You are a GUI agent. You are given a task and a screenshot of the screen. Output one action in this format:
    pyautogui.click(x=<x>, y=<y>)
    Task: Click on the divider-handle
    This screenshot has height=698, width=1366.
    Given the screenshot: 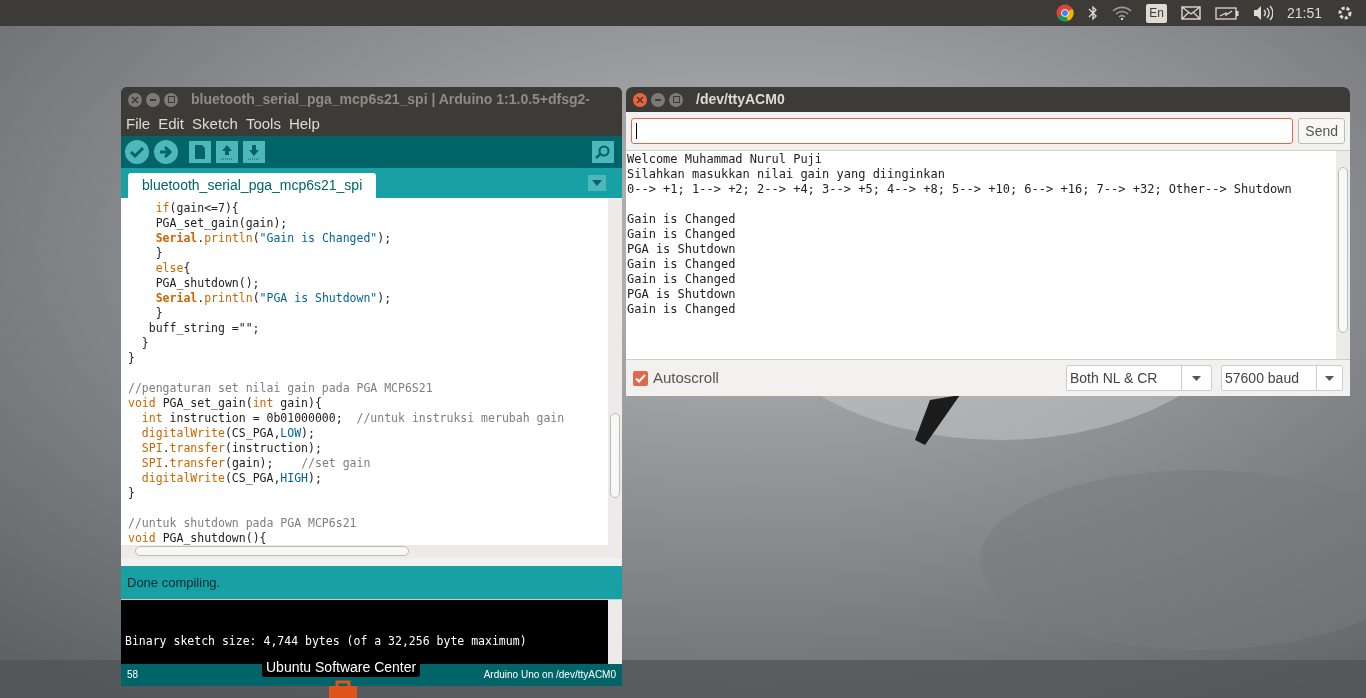 What is the action you would take?
    pyautogui.click(x=371, y=562)
    